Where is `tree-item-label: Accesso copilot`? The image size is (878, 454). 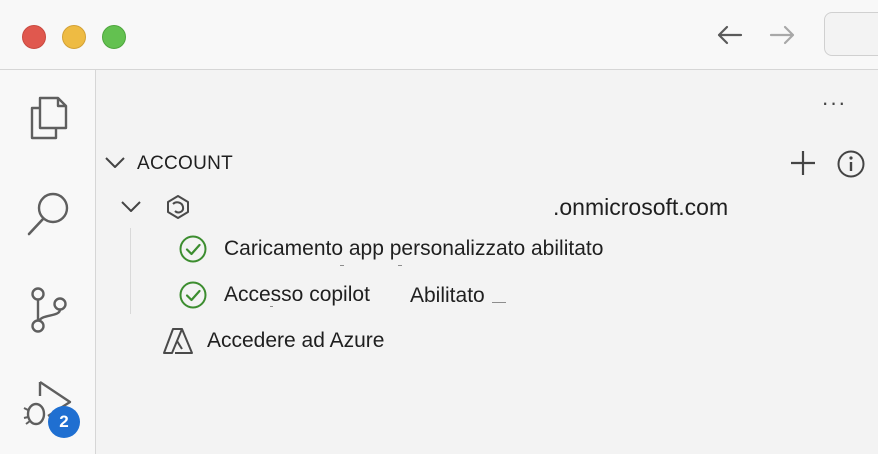
tree-item-label: Accesso copilot is located at coordinates (297, 294).